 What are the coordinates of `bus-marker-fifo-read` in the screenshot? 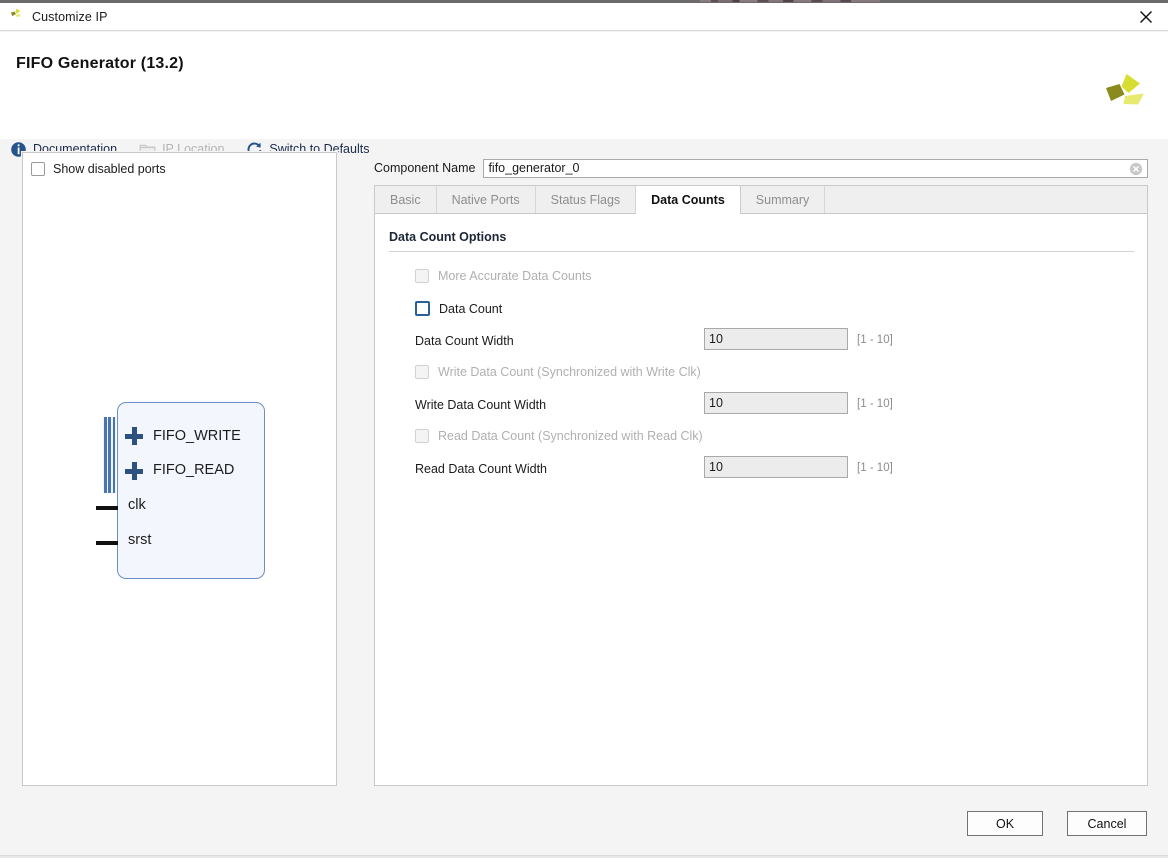 It's located at (109, 474).